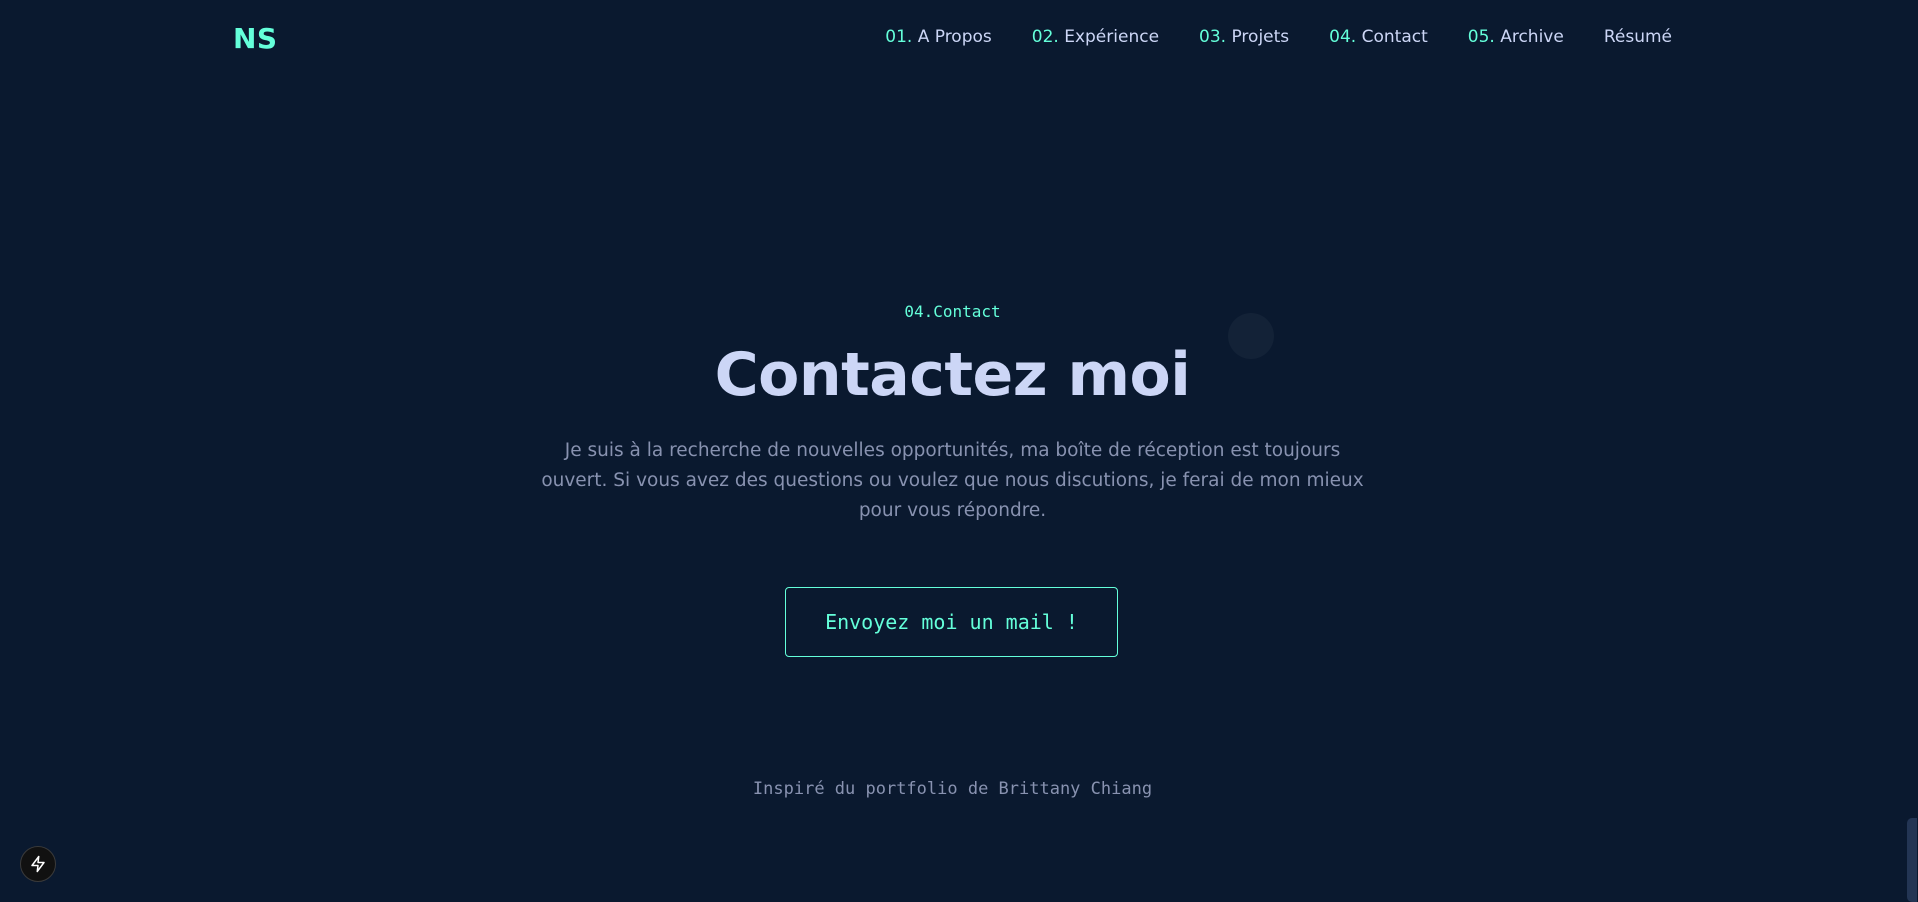 The width and height of the screenshot is (1918, 902). Describe the element at coordinates (1481, 37) in the screenshot. I see `nav-item-number: 05.` at that location.